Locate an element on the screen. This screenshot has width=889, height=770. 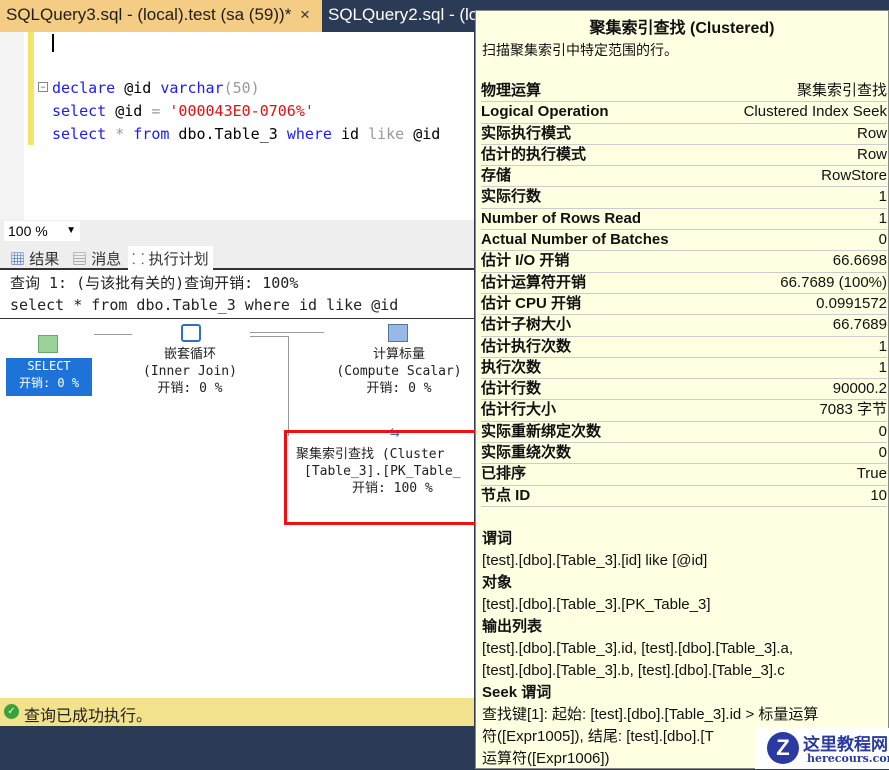
watermark-logo-icon: Z is located at coordinates (783, 748).